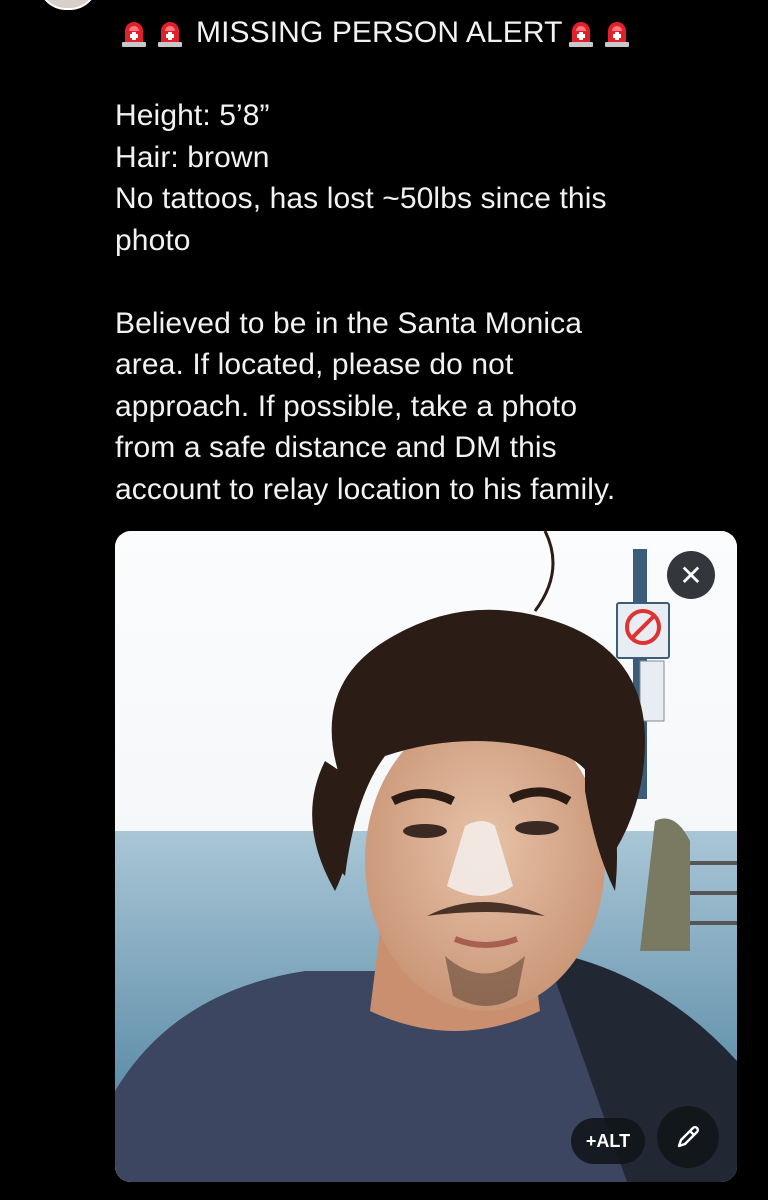  I want to click on tattoos-line: No tattoos, has lost ~50lbs since this, so click(361, 198).